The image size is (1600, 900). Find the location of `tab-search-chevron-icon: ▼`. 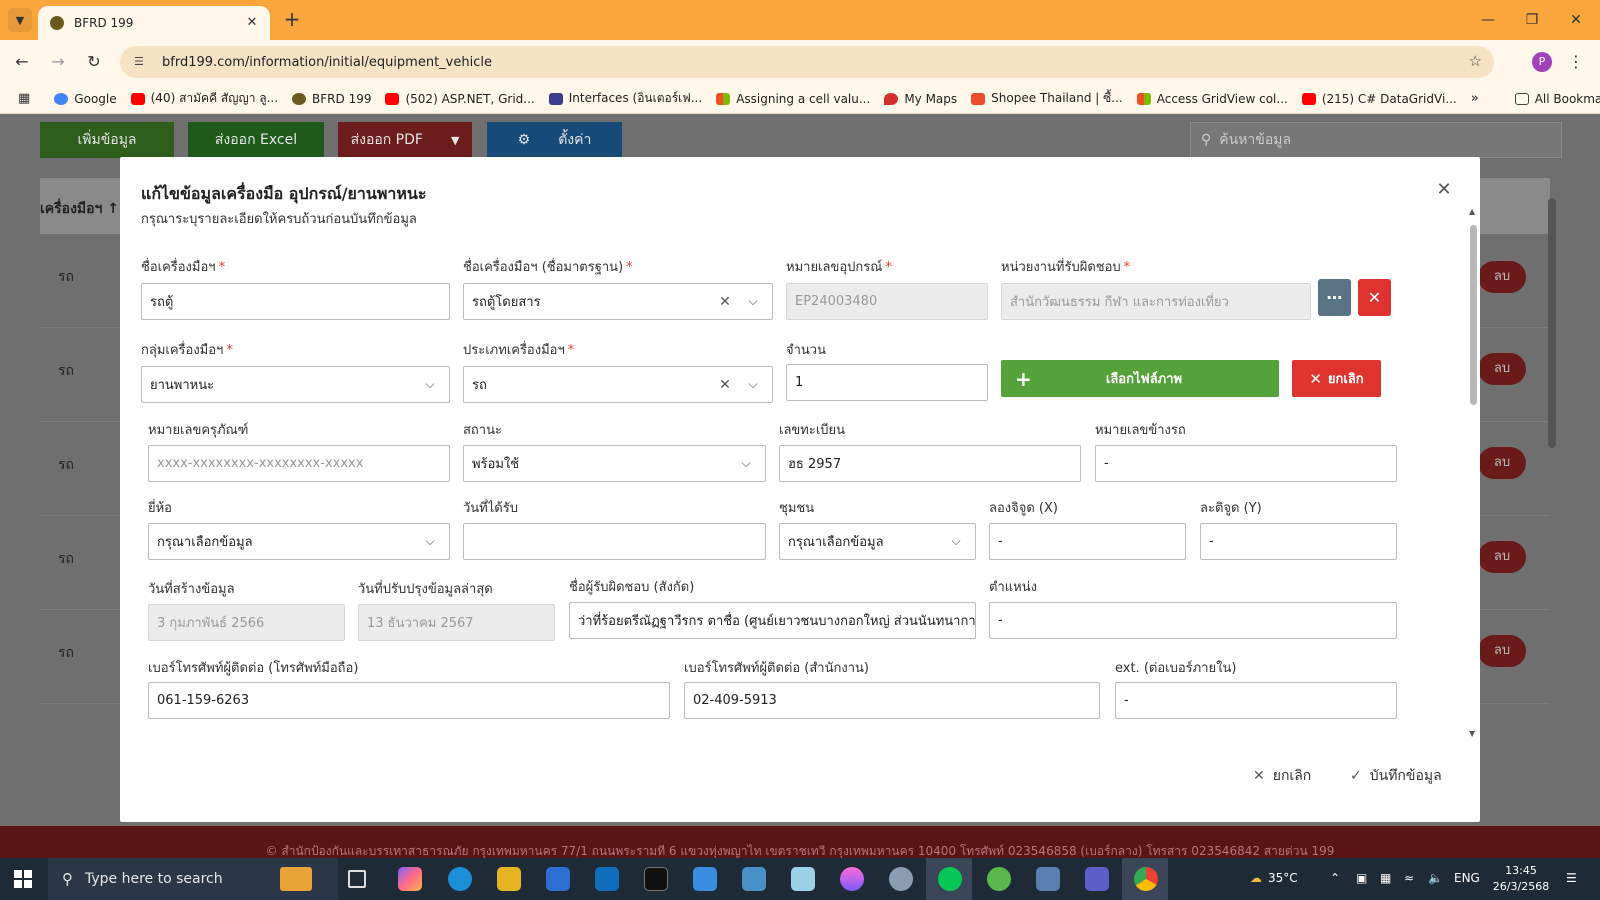

tab-search-chevron-icon: ▼ is located at coordinates (20, 20).